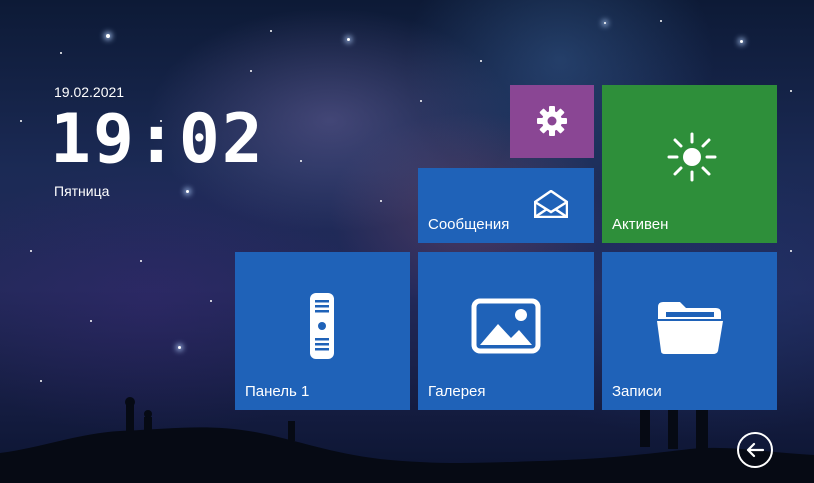 This screenshot has height=483, width=814. What do you see at coordinates (637, 391) in the screenshot?
I see `records-label: Записи` at bounding box center [637, 391].